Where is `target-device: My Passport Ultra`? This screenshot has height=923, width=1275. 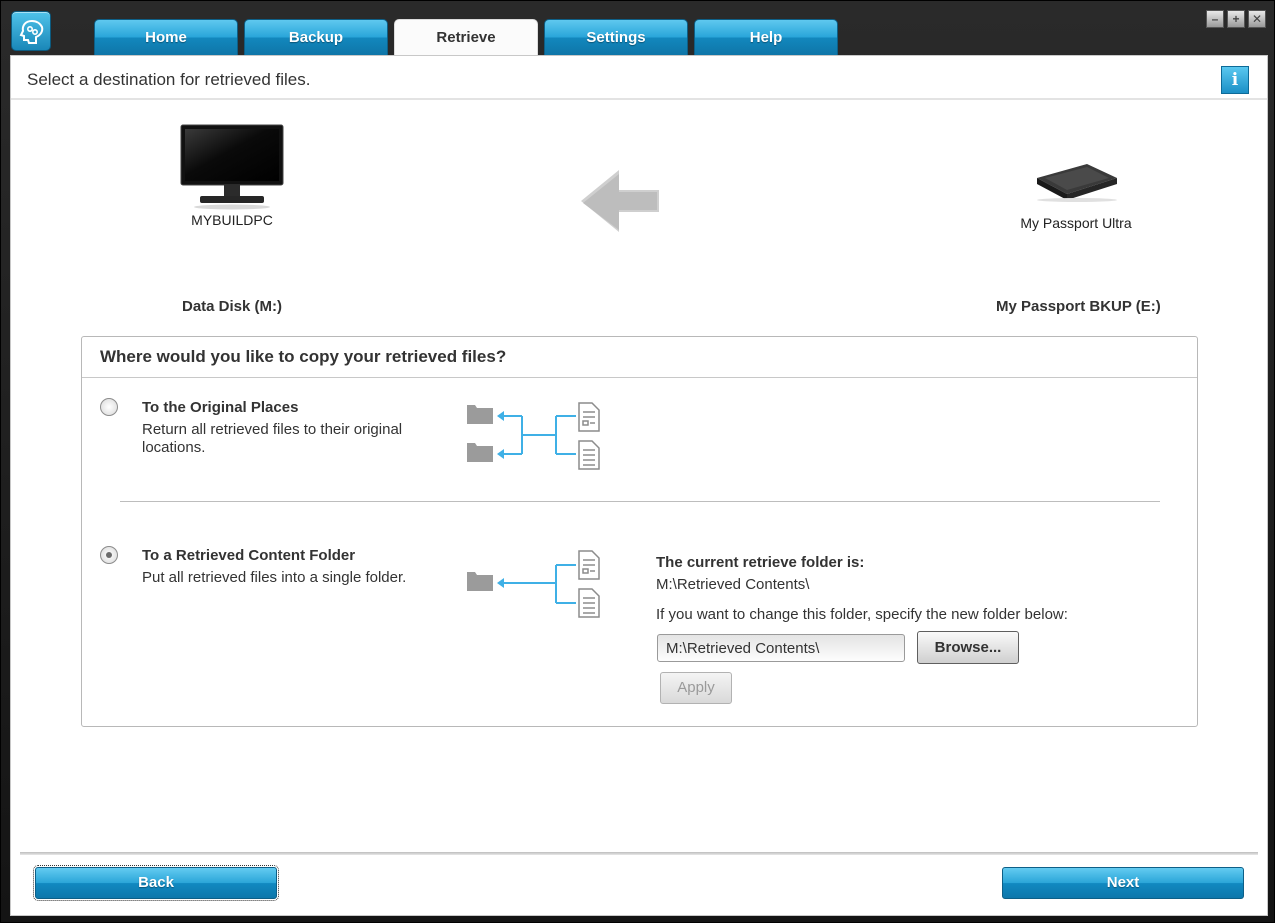
target-device: My Passport Ultra is located at coordinates (1076, 195).